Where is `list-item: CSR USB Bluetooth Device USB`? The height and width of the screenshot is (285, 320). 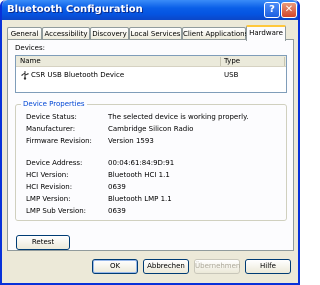
list-item: CSR USB Bluetooth Device USB is located at coordinates (151, 75).